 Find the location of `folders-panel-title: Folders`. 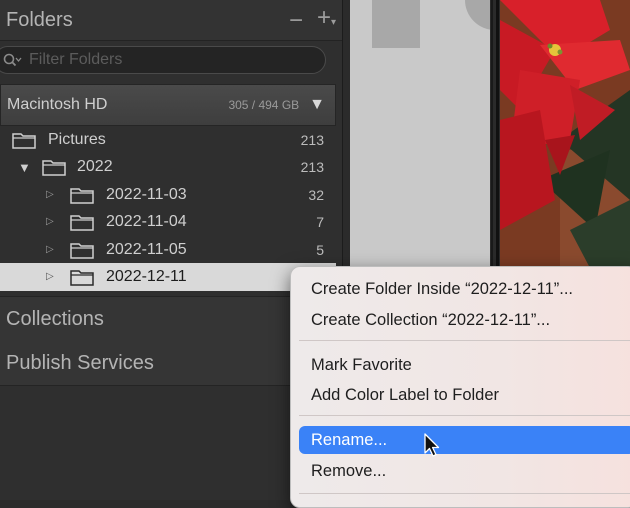

folders-panel-title: Folders is located at coordinates (39, 19).